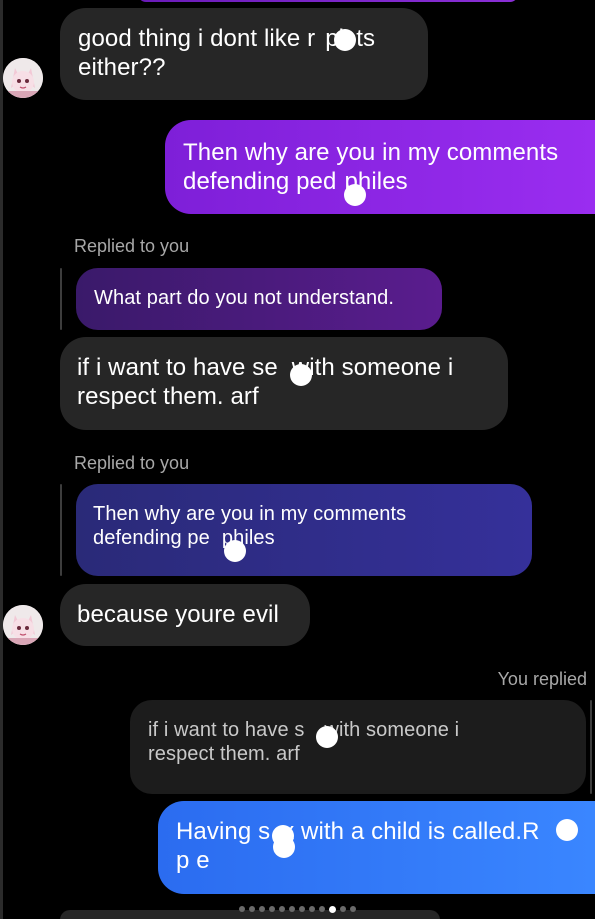 The width and height of the screenshot is (595, 919). Describe the element at coordinates (542, 679) in the screenshot. I see `reply-context-label: You replied` at that location.